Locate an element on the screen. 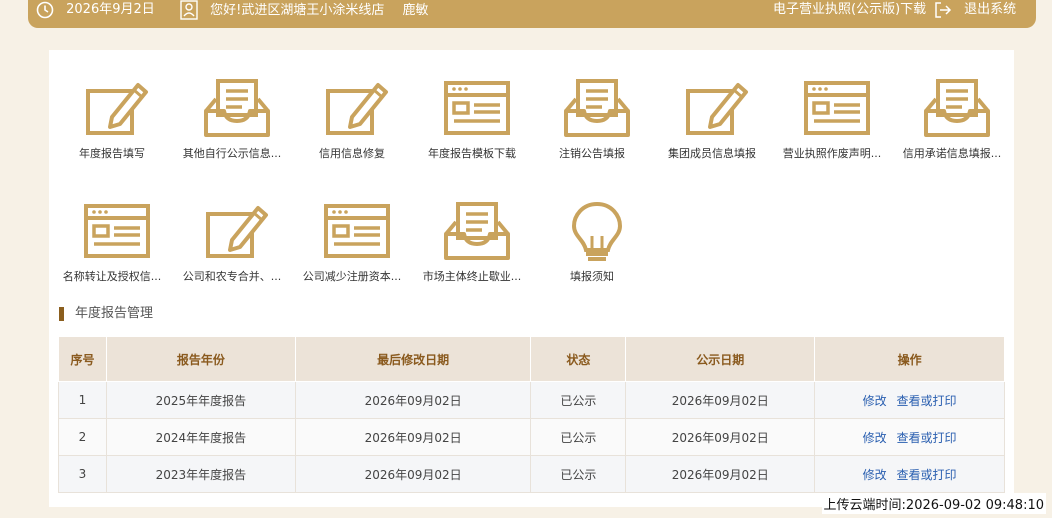  function-tile: 信用信息修复 is located at coordinates (352, 117).